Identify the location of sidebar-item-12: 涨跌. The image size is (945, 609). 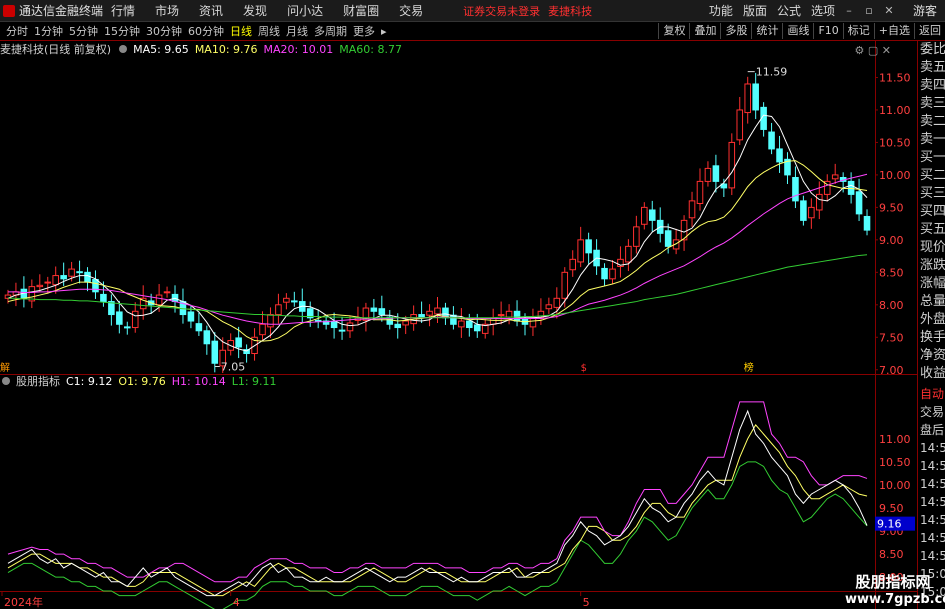
(931, 266).